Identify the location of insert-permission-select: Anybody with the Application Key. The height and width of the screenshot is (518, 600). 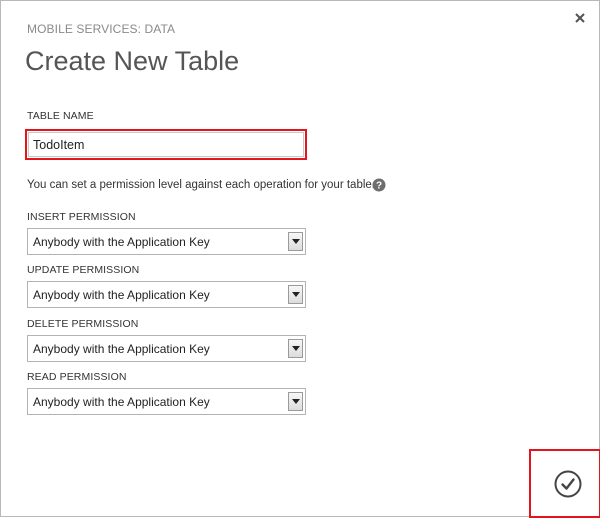
(166, 241).